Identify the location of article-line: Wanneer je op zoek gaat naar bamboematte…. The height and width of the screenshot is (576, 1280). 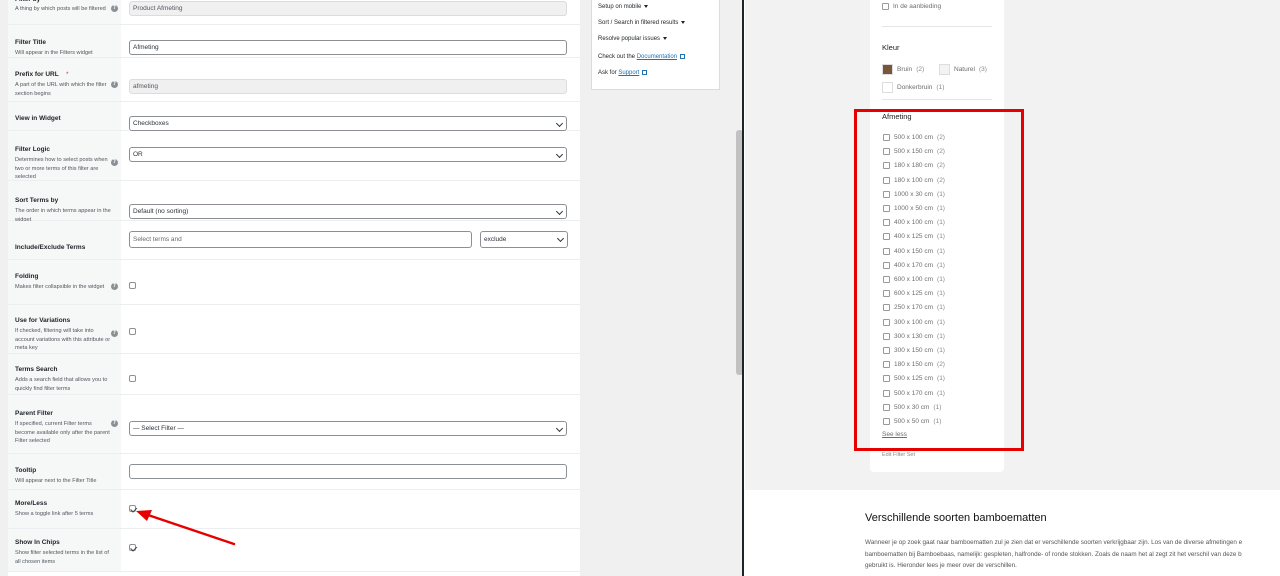
(1054, 542).